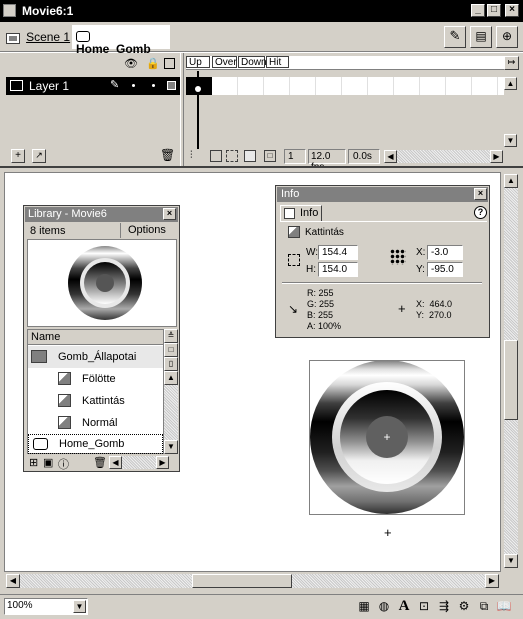 The image size is (523, 619). What do you see at coordinates (492, 581) in the screenshot?
I see `stage-scroll-right: ▶` at bounding box center [492, 581].